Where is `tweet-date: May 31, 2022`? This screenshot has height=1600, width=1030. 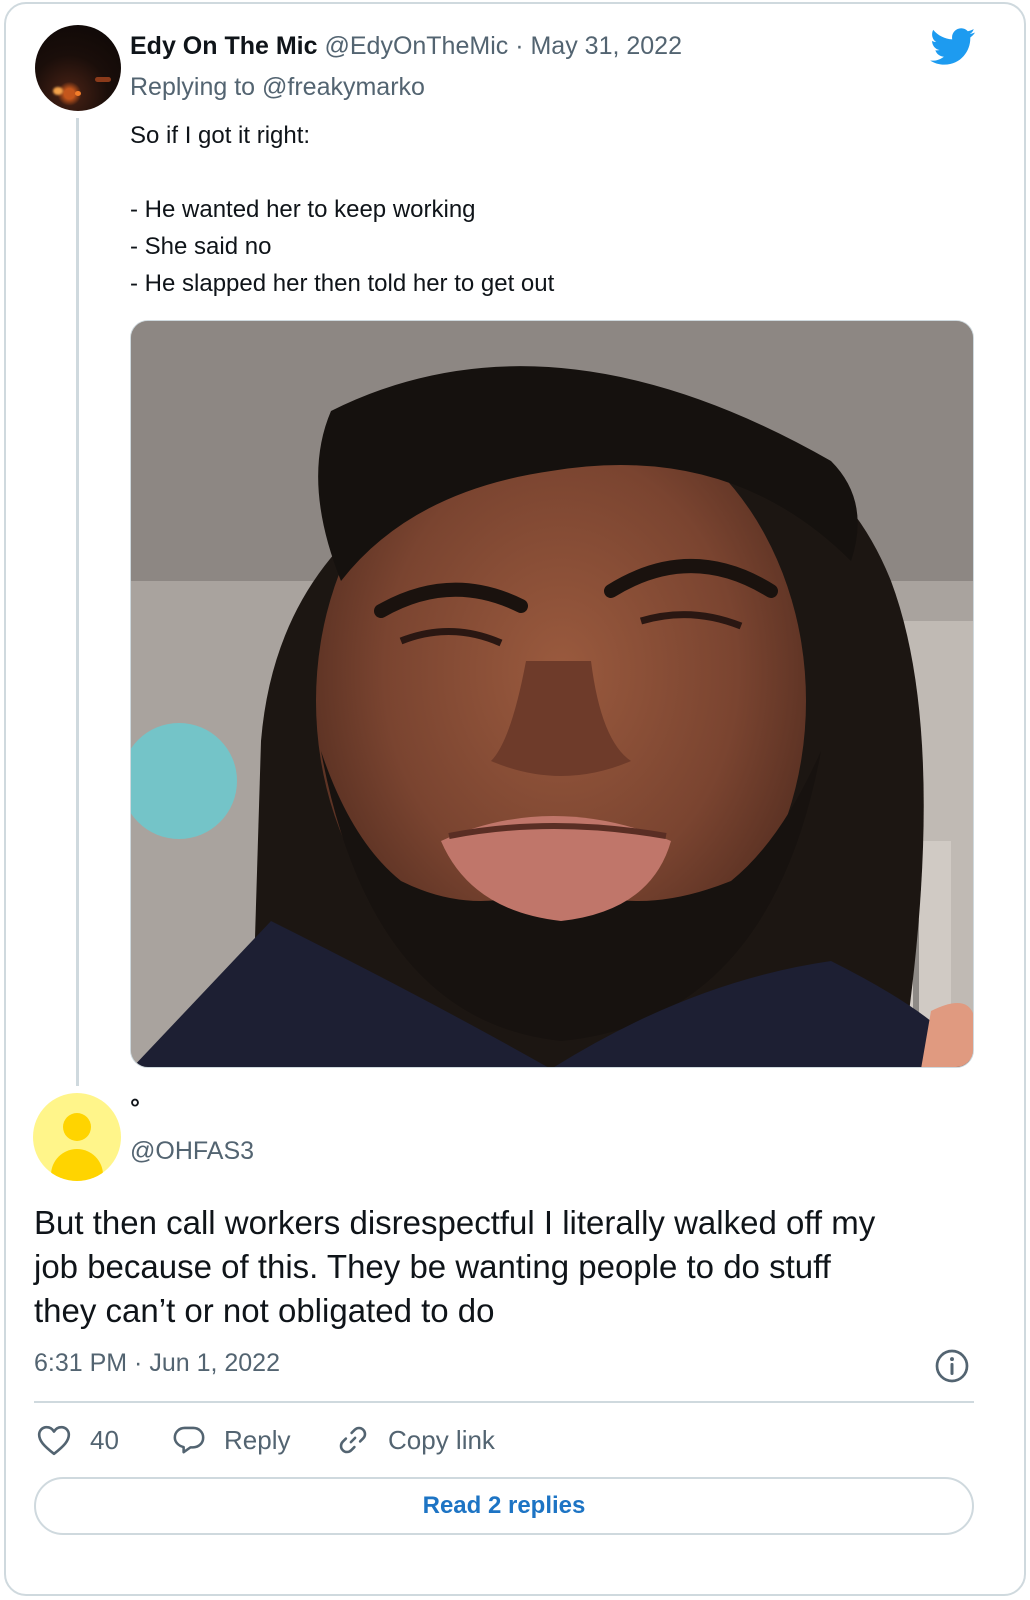
tweet-date: May 31, 2022 is located at coordinates (606, 46).